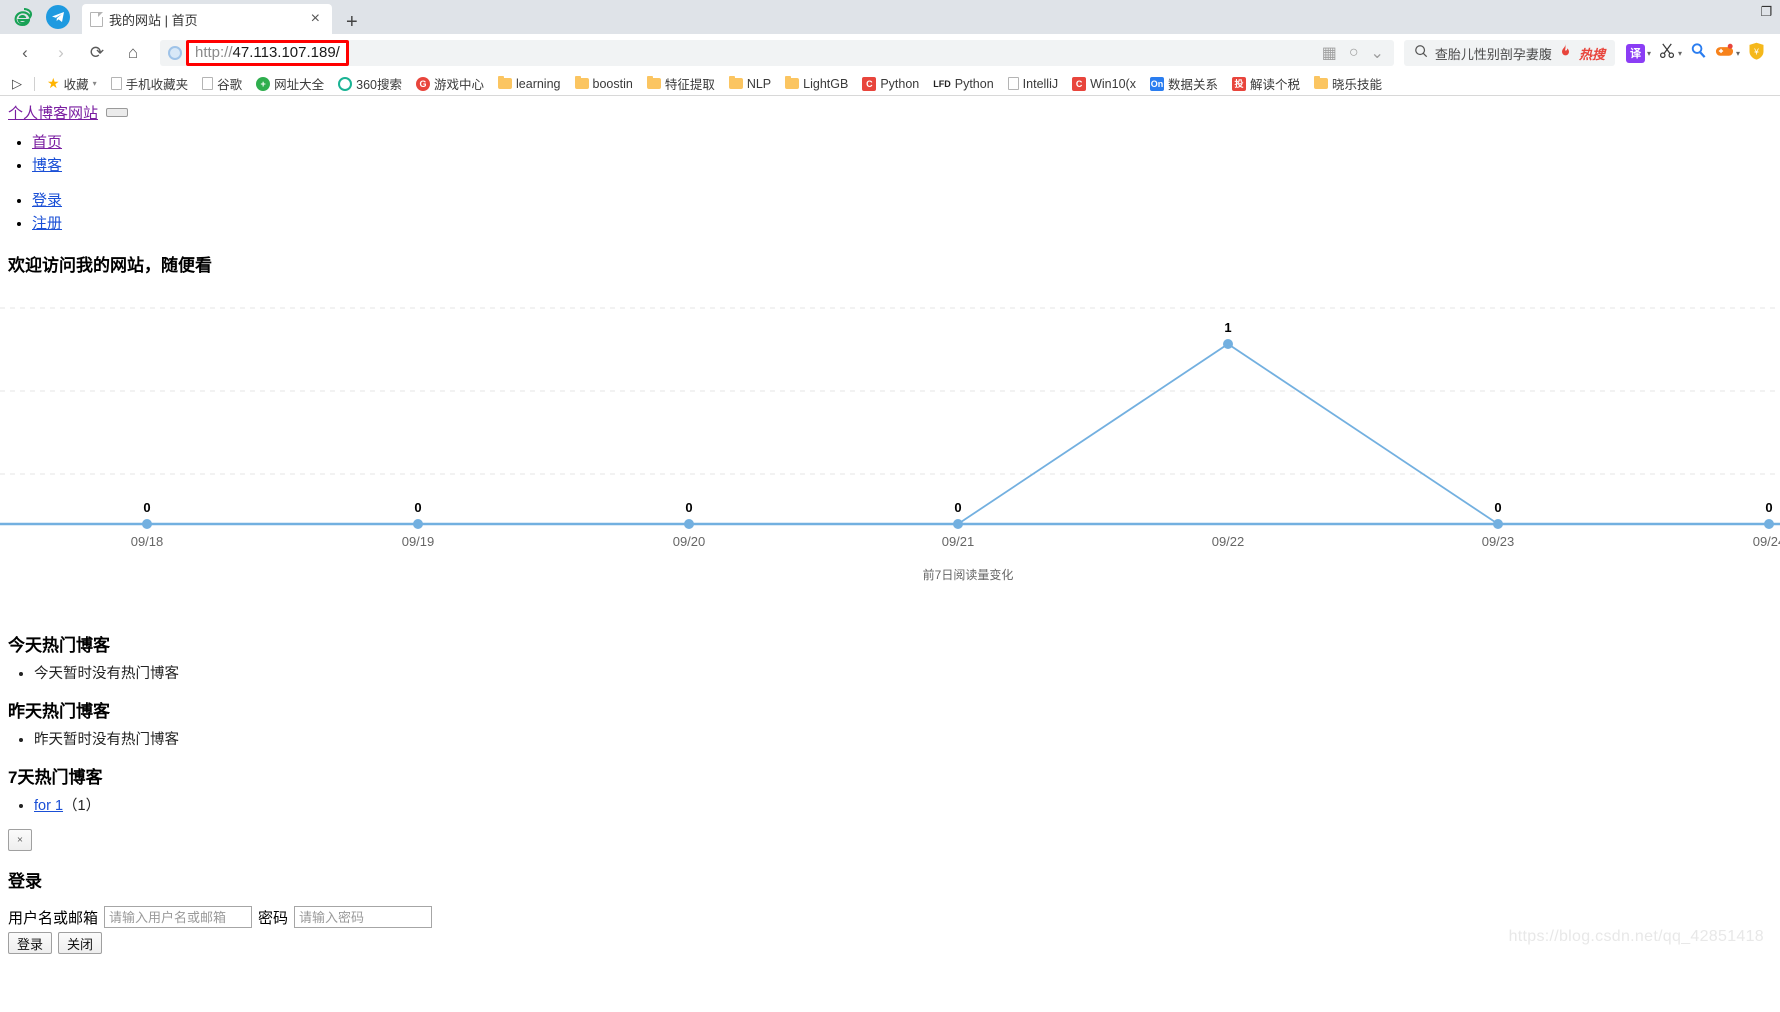 The width and height of the screenshot is (1780, 1012). Describe the element at coordinates (890, 789) in the screenshot. I see `section-7day-hot: 7天热门博客 for 1（1）` at that location.